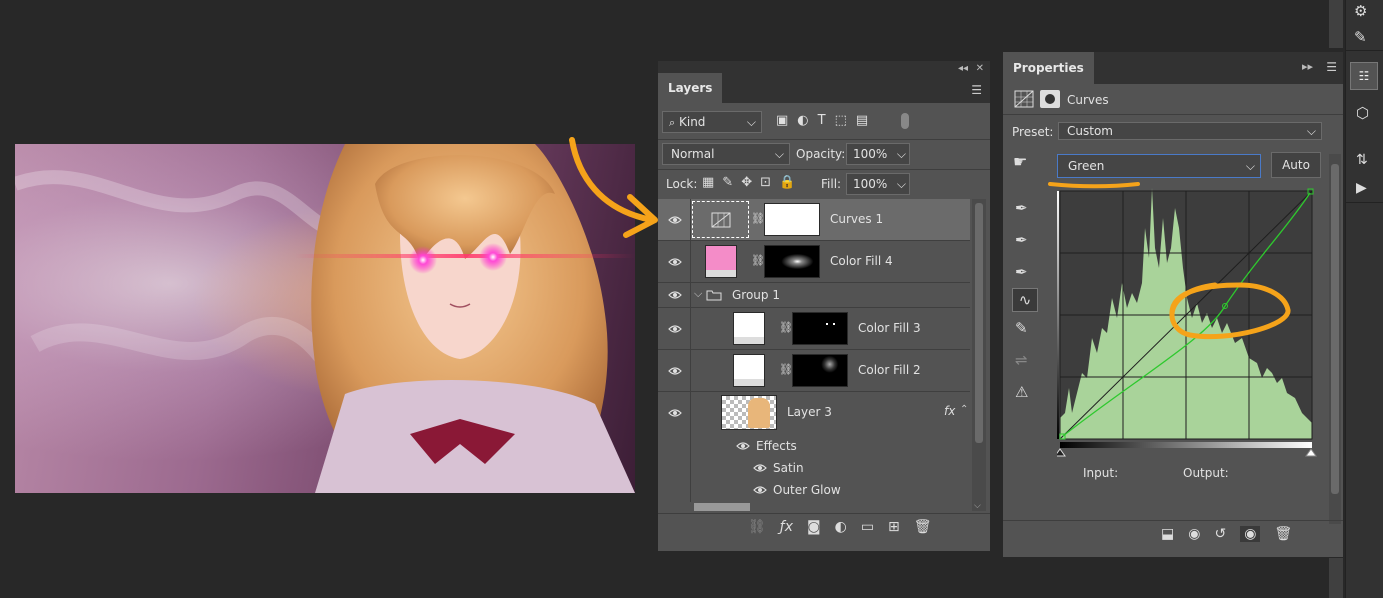 The image size is (1383, 598). I want to click on blend-mode-select: Normal ⌵, so click(726, 154).